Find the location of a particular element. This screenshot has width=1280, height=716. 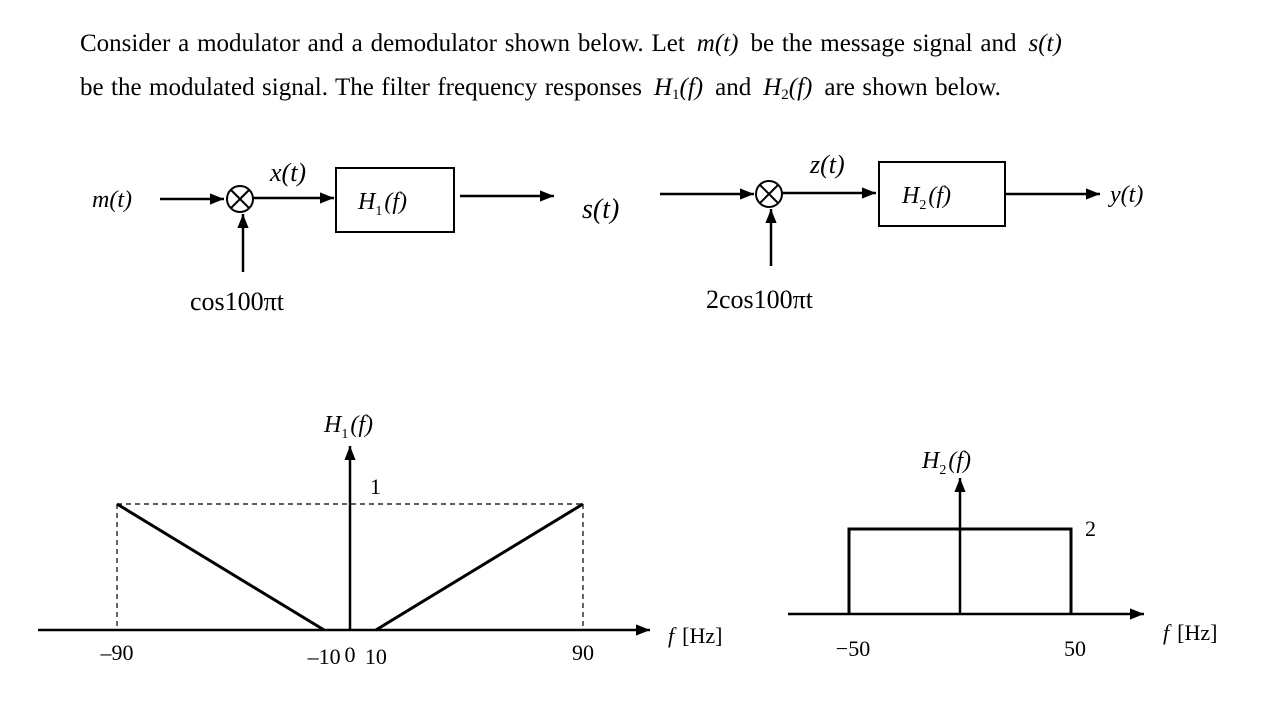

input-message-label: m(t) is located at coordinates (112, 200).